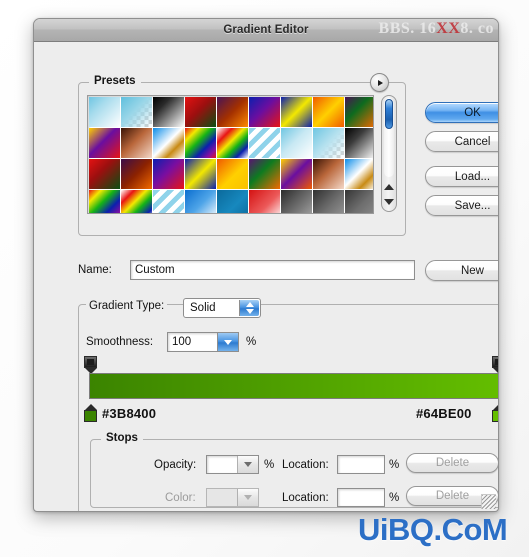 Image resolution: width=529 pixels, height=557 pixels. I want to click on preset-swatch-yellow-violet-red, so click(104, 143).